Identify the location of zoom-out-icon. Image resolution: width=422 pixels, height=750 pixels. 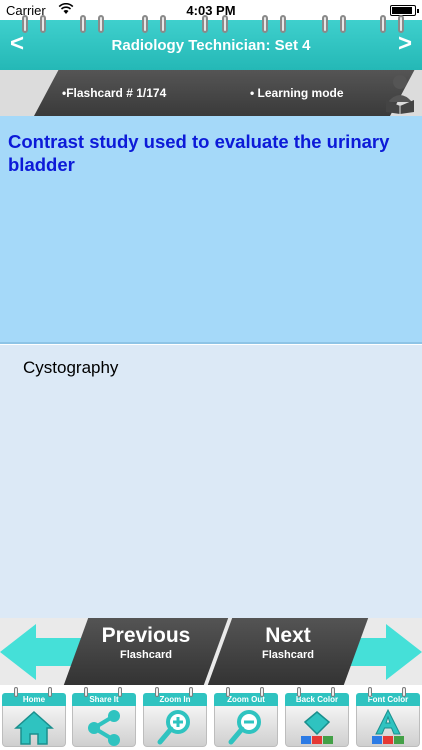
(244, 727).